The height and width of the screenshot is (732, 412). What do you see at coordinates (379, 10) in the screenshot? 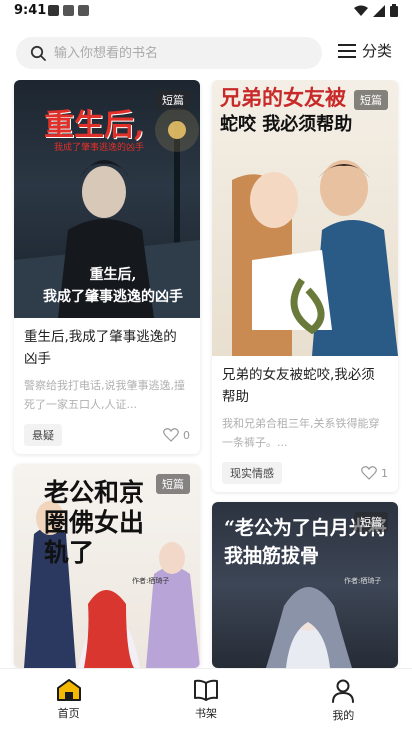
I see `signal-icon` at bounding box center [379, 10].